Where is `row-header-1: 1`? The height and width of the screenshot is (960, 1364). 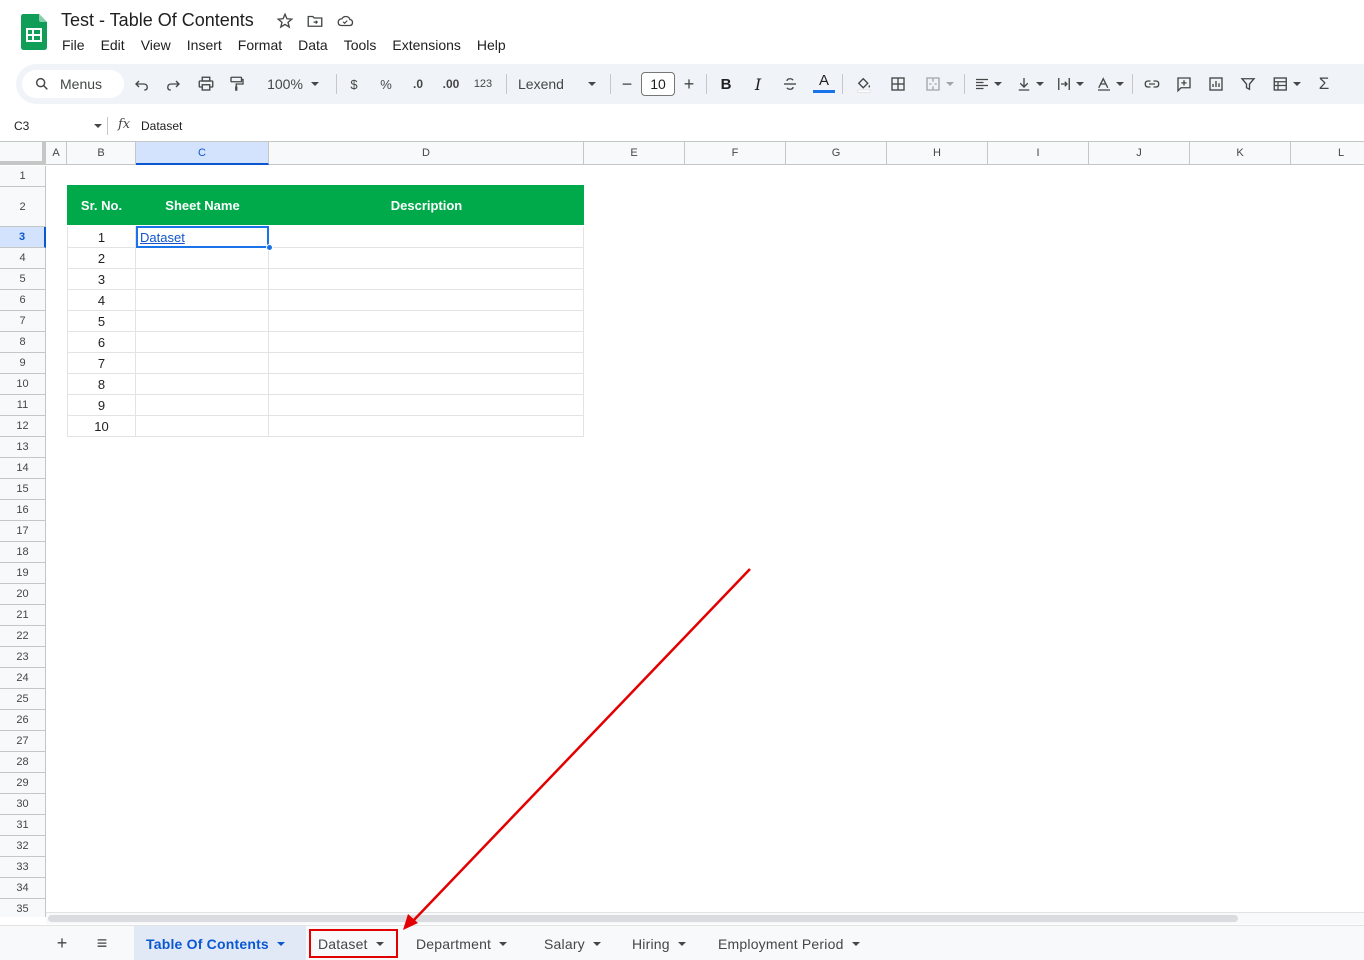 row-header-1: 1 is located at coordinates (23, 176).